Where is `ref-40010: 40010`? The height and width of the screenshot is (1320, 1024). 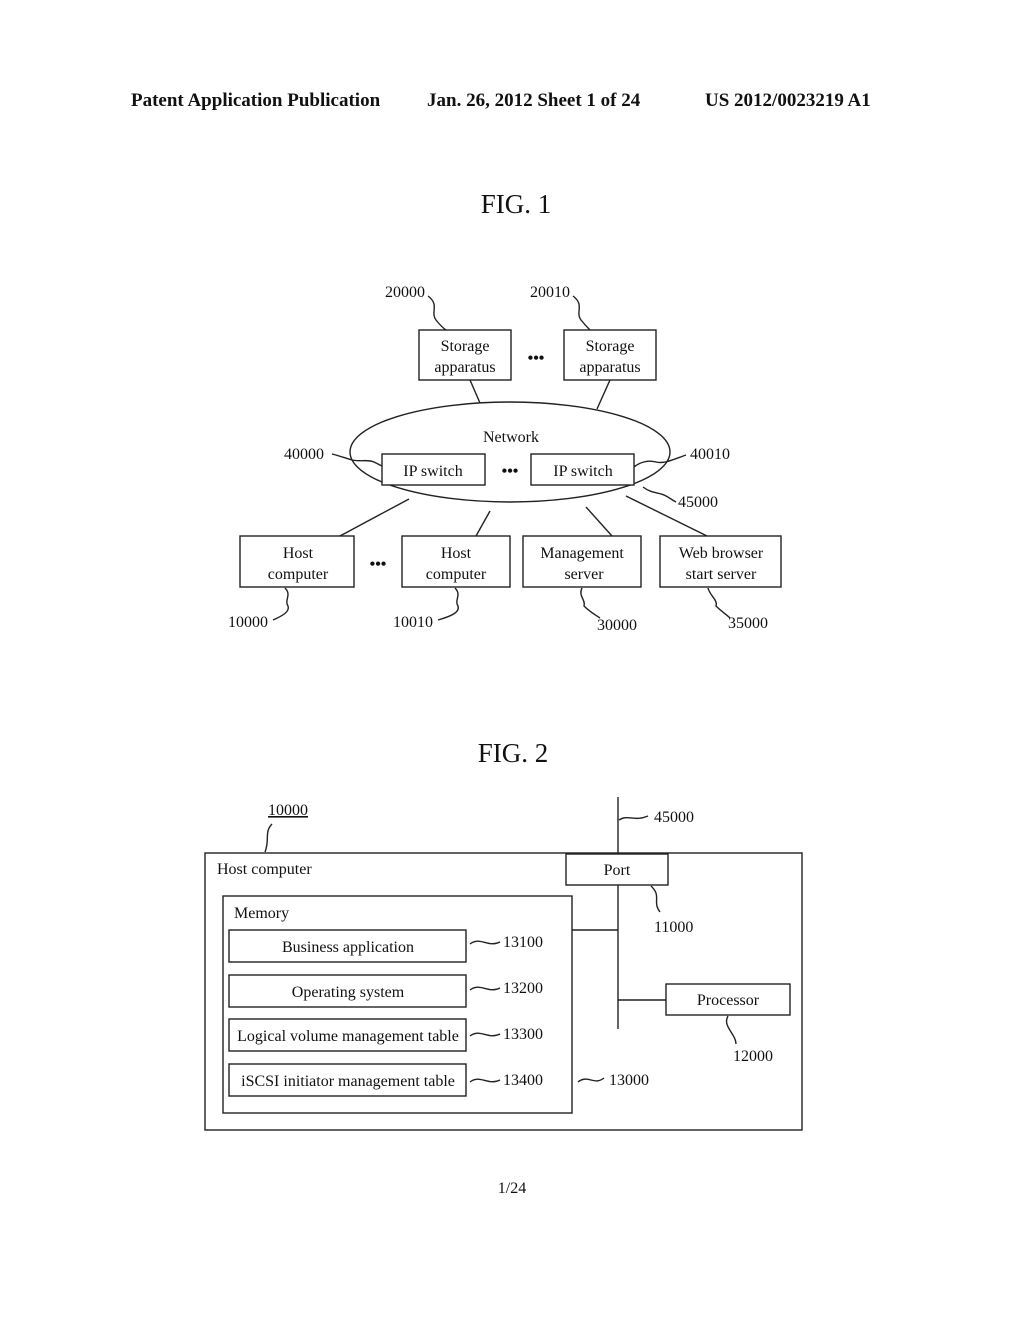 ref-40010: 40010 is located at coordinates (710, 454).